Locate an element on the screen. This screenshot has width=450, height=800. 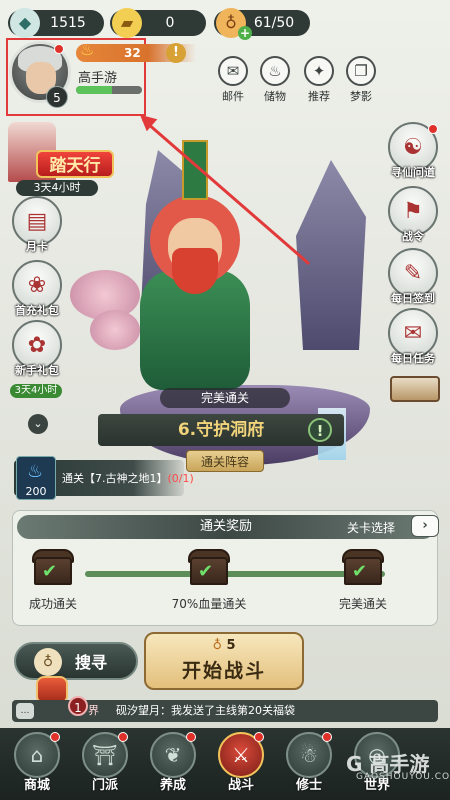
right-button-label: 每日任务 is located at coordinates (413, 358).